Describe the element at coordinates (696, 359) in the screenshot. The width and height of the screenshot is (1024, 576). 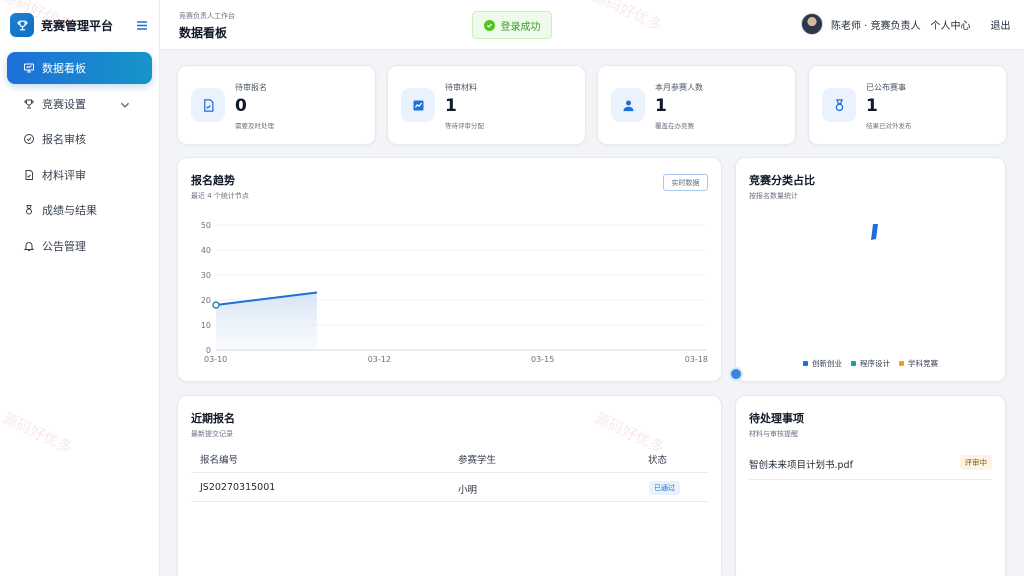
I see `x-tick-label: 03-18` at that location.